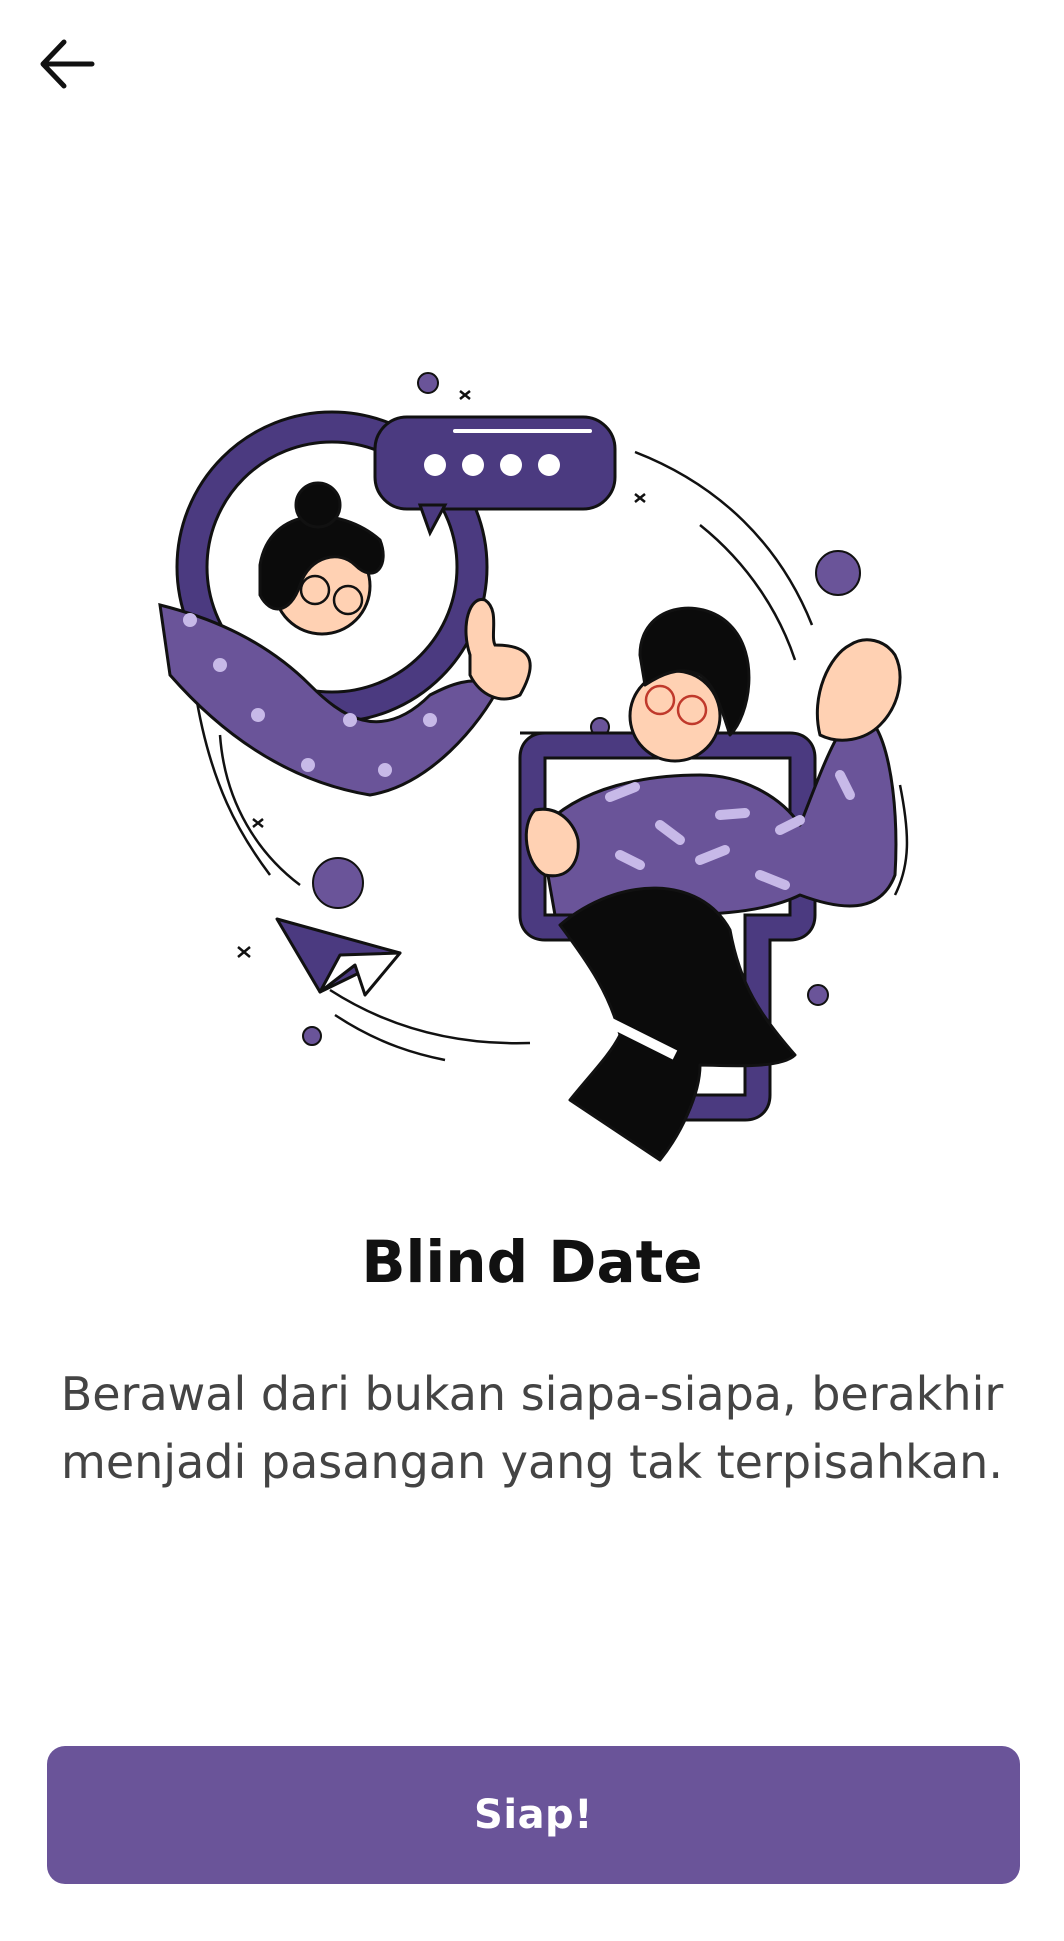 The height and width of the screenshot is (1941, 1064). Describe the element at coordinates (338, 957) in the screenshot. I see `paper-plane-icon` at that location.